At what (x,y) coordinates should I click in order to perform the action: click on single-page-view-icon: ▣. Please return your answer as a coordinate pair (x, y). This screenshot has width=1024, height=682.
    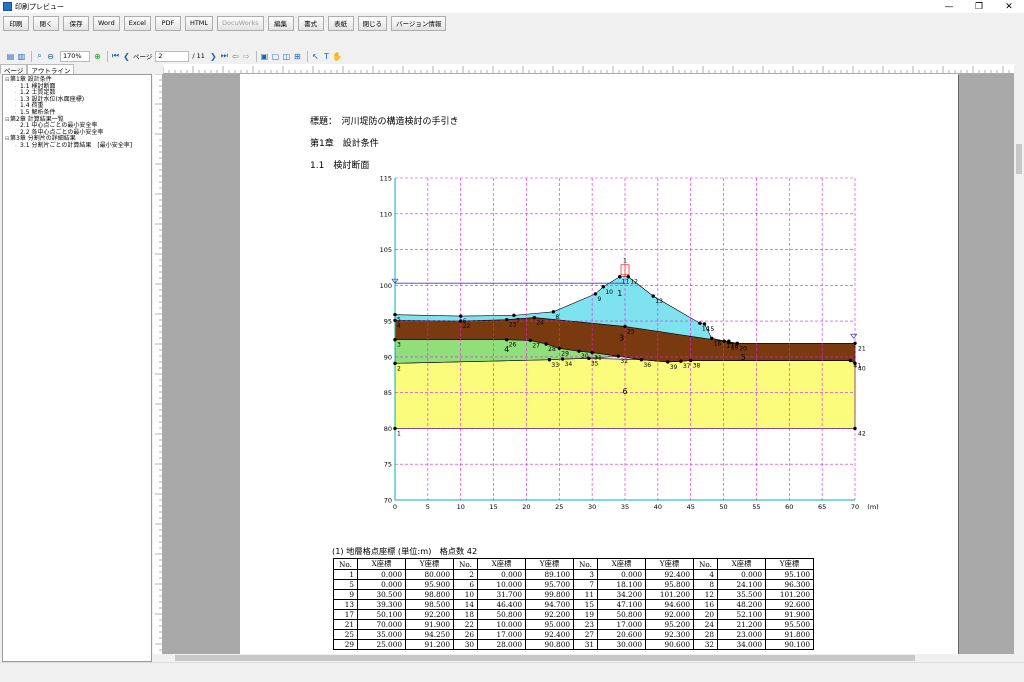
    Looking at the image, I should click on (264, 56).